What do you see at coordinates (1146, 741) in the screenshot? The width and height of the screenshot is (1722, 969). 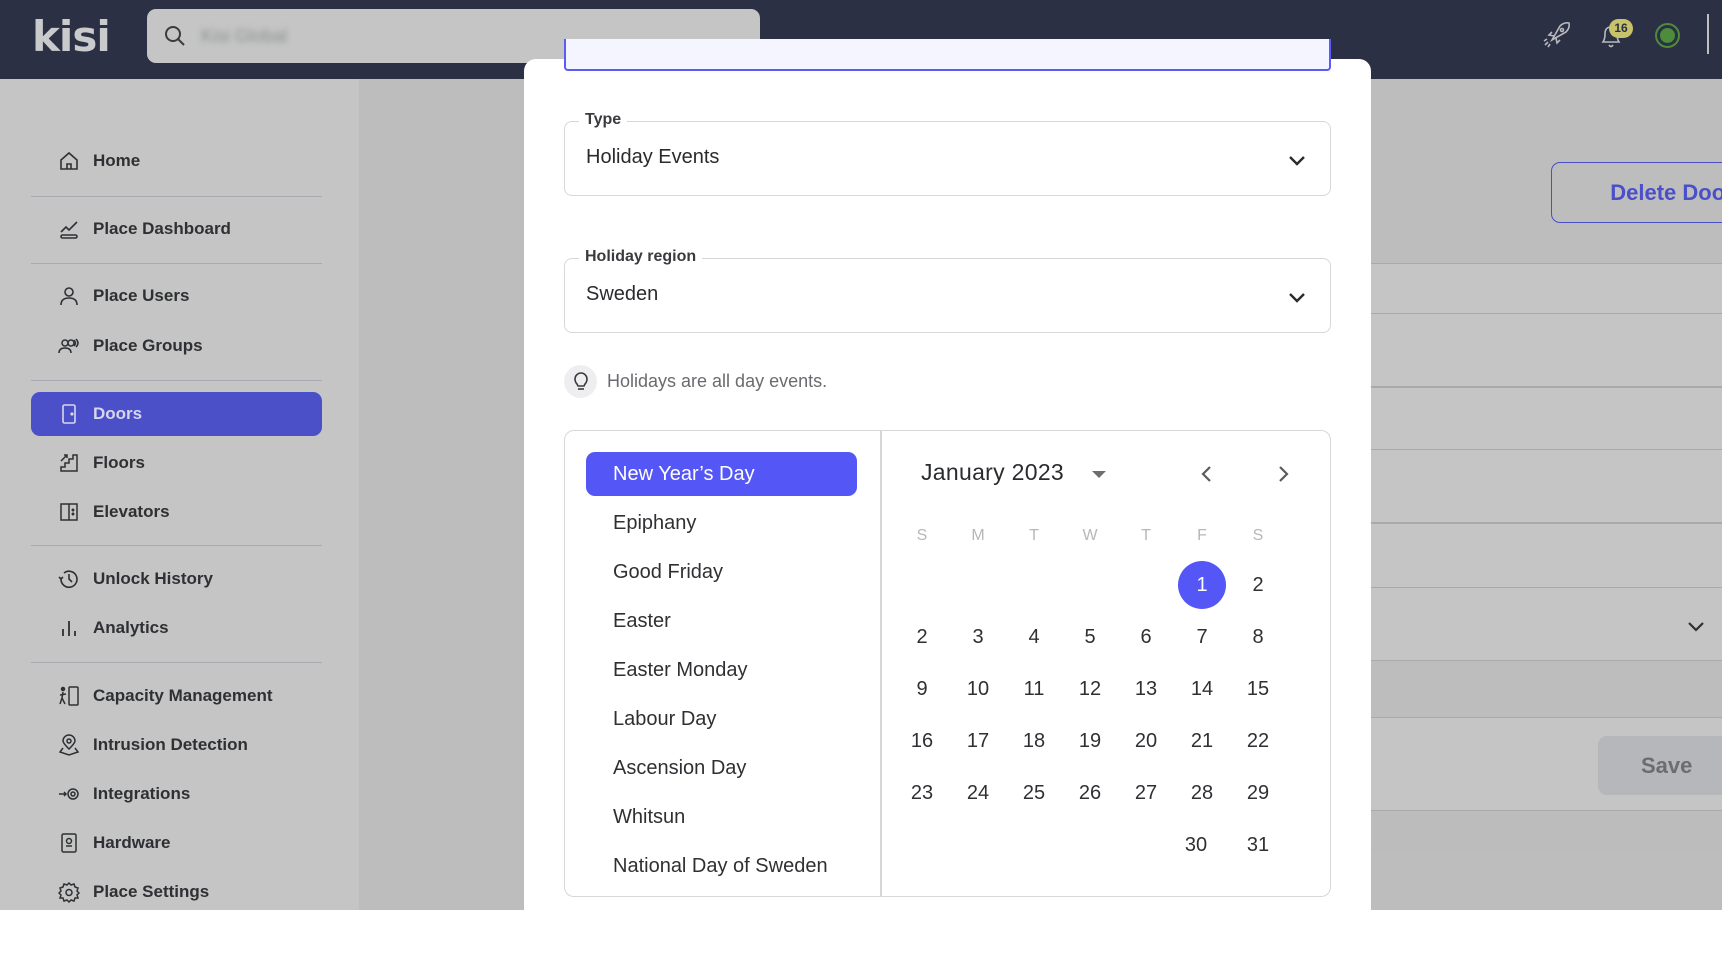 I see `calendar-day: 20` at bounding box center [1146, 741].